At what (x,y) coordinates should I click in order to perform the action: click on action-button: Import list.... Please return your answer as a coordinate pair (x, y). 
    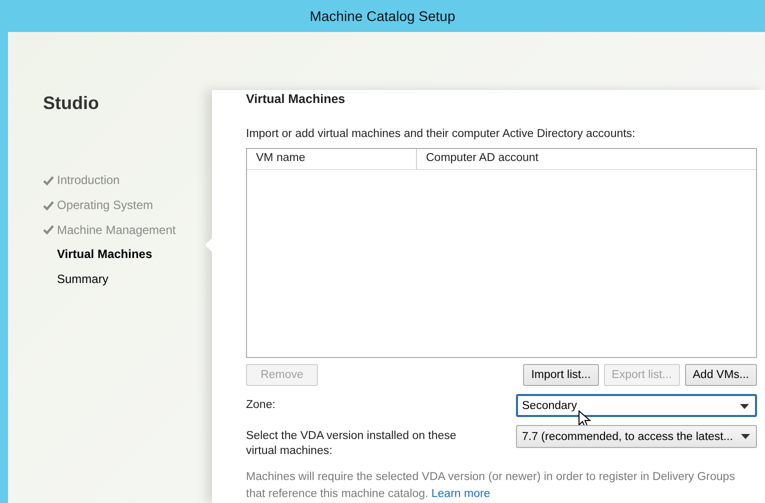
    Looking at the image, I should click on (561, 375).